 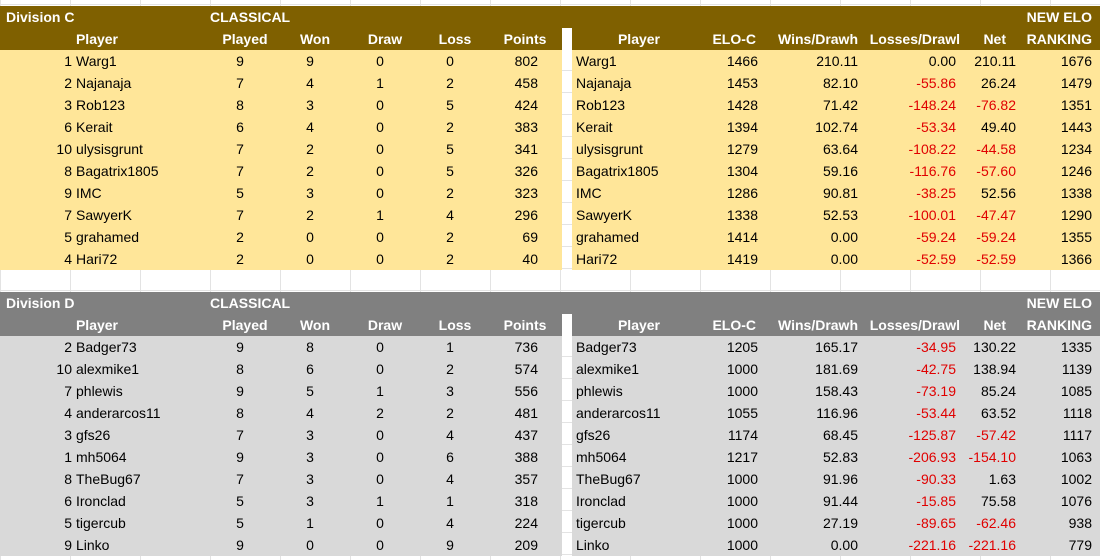 What do you see at coordinates (99, 391) in the screenshot?
I see `player-name-cell: phlewis` at bounding box center [99, 391].